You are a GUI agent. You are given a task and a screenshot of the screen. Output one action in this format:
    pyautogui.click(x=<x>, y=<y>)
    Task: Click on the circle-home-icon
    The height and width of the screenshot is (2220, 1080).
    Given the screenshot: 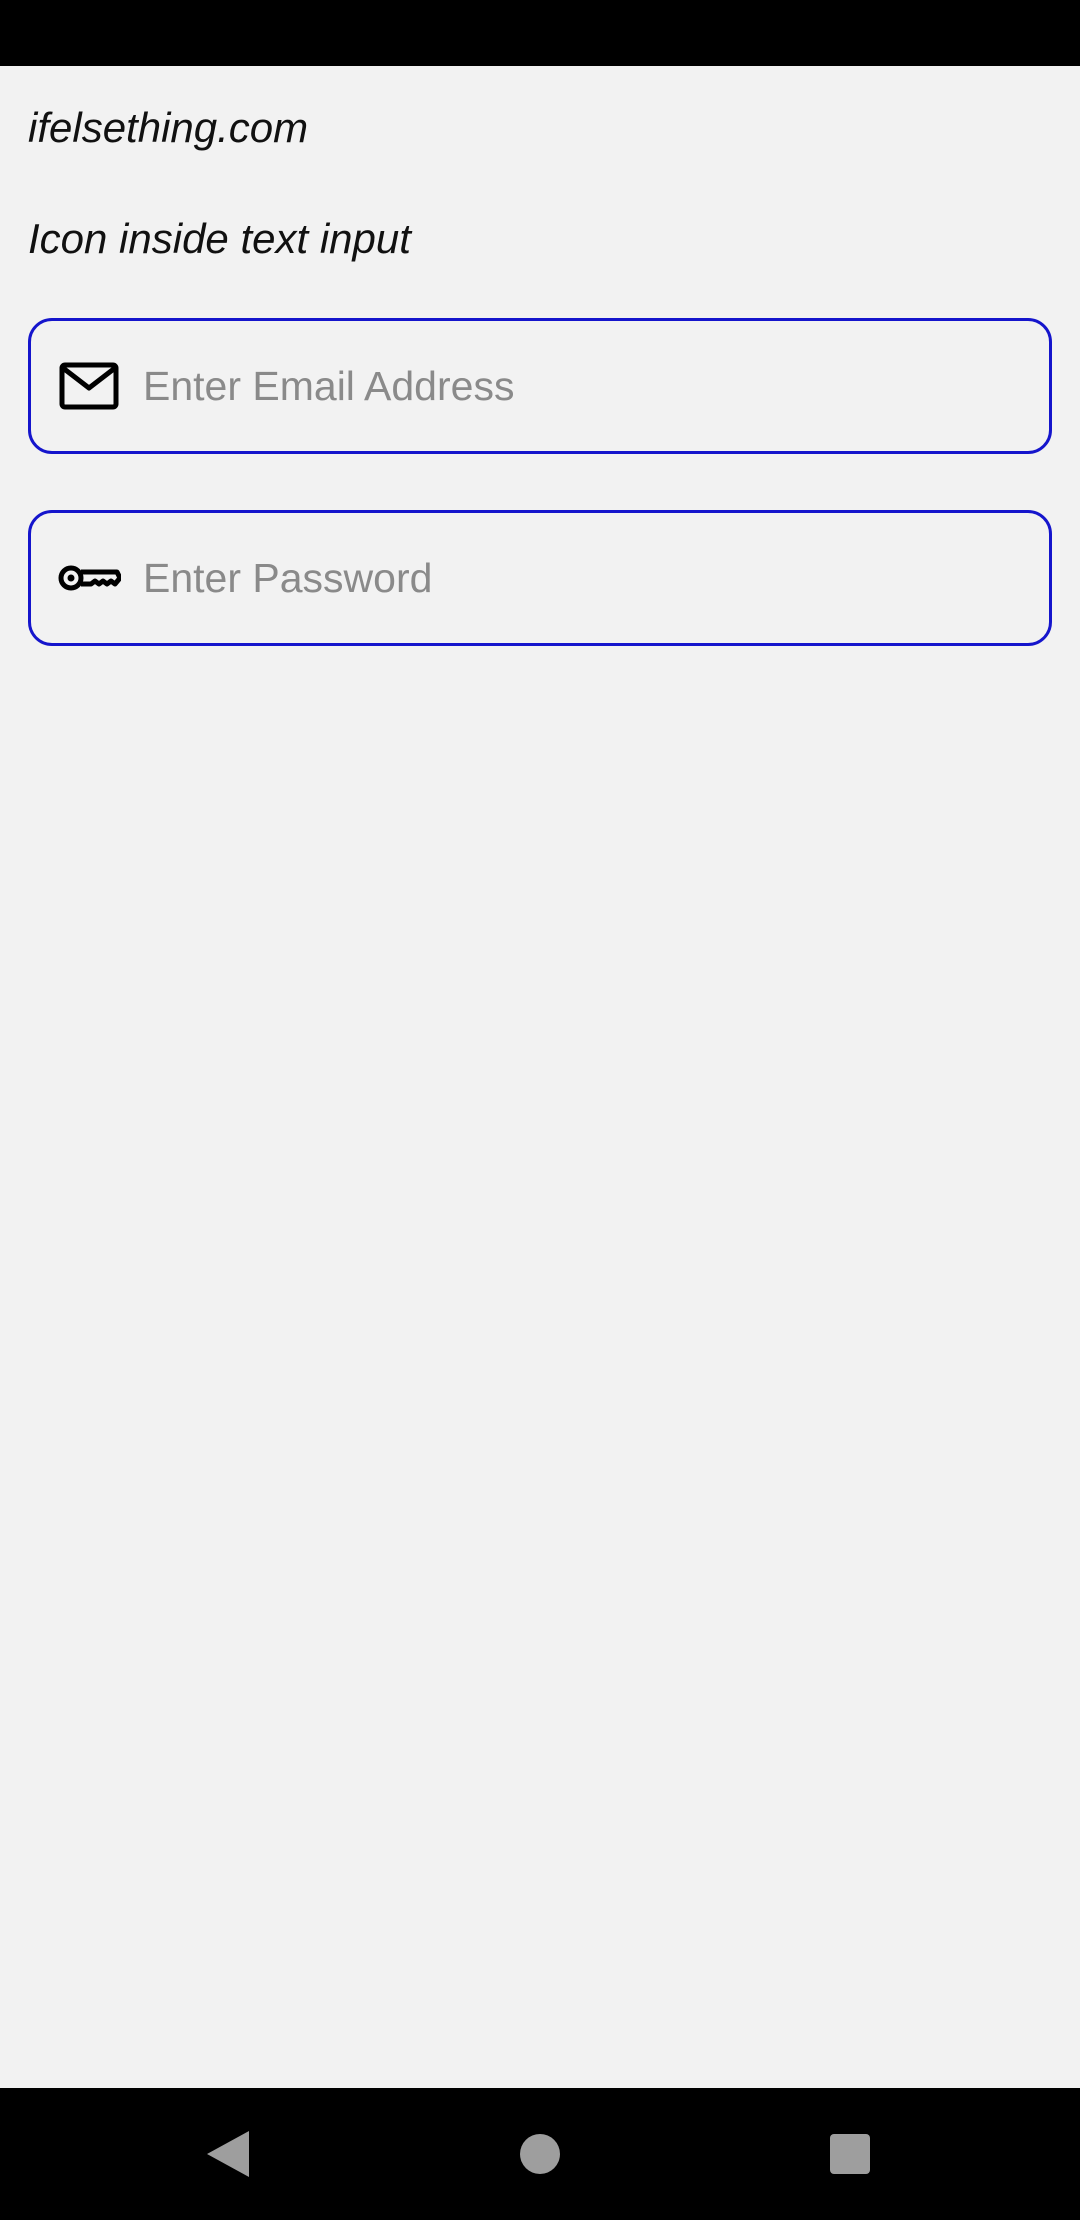 What is the action you would take?
    pyautogui.click(x=540, y=2154)
    